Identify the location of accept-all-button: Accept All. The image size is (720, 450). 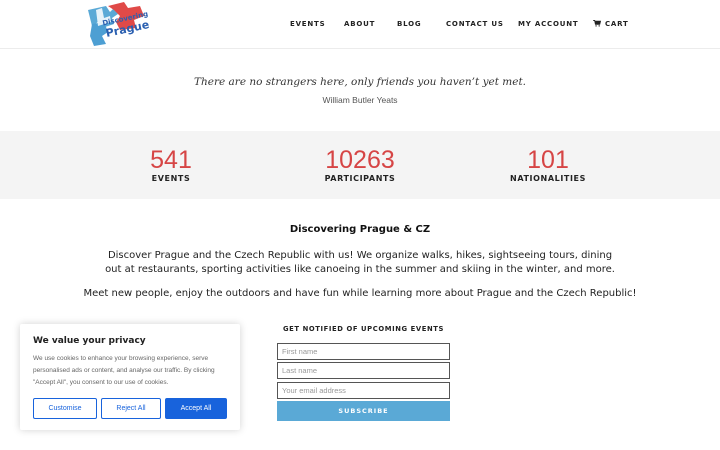
(196, 408).